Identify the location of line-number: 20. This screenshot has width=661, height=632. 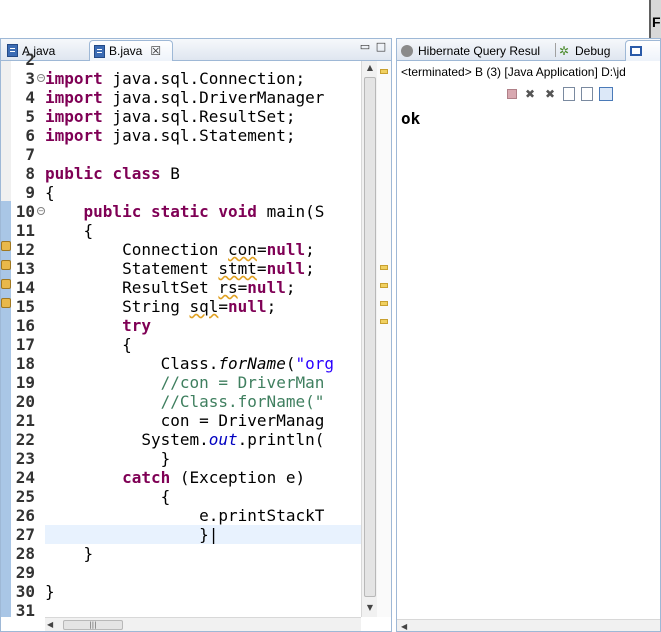
(25, 401).